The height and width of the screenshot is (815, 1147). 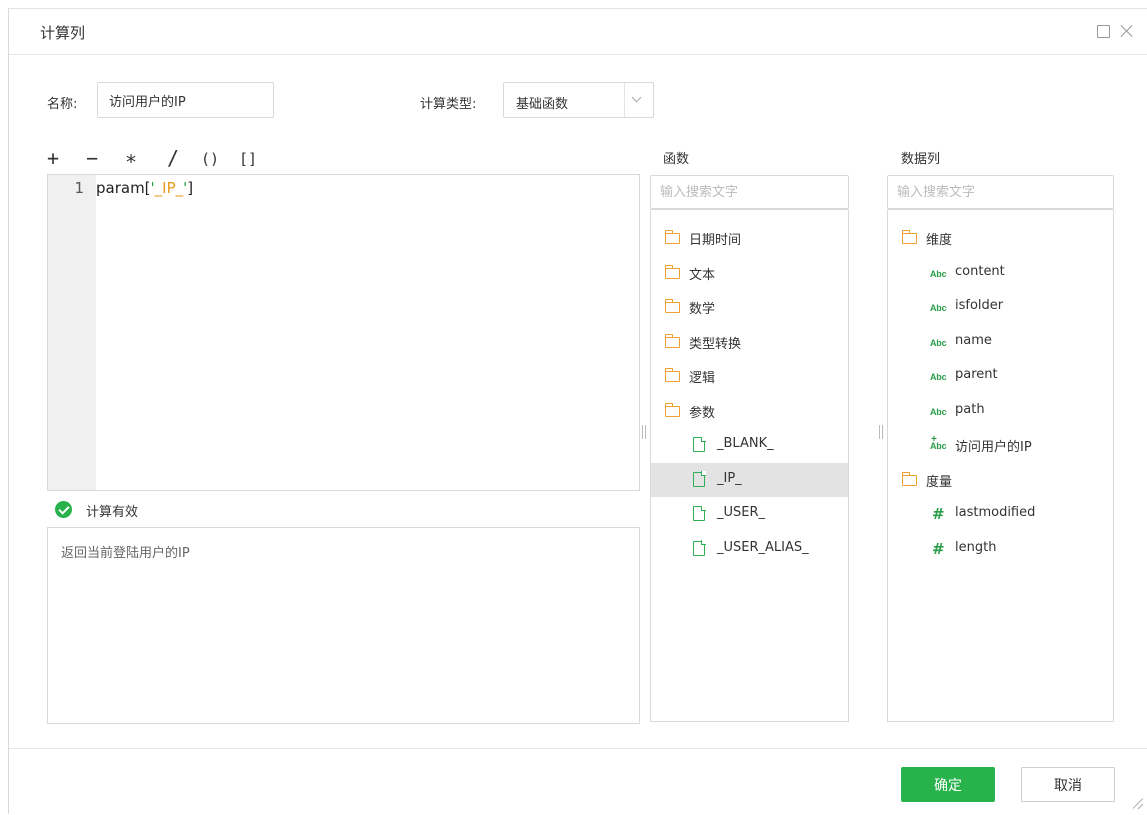 I want to click on formula-code: param['_IP_'], so click(x=144, y=188).